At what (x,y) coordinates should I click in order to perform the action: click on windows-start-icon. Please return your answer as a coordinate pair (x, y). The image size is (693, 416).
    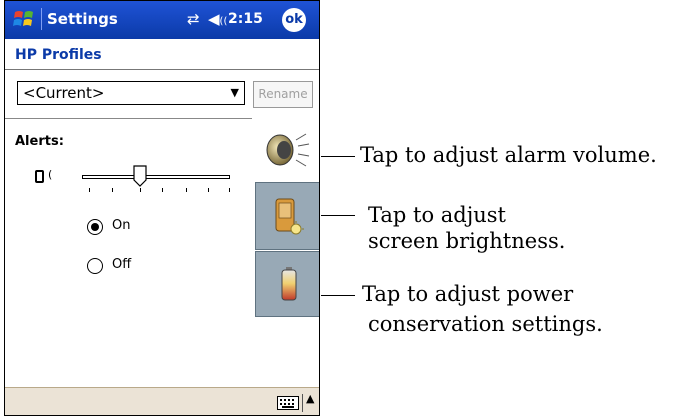
    Looking at the image, I should click on (24, 19).